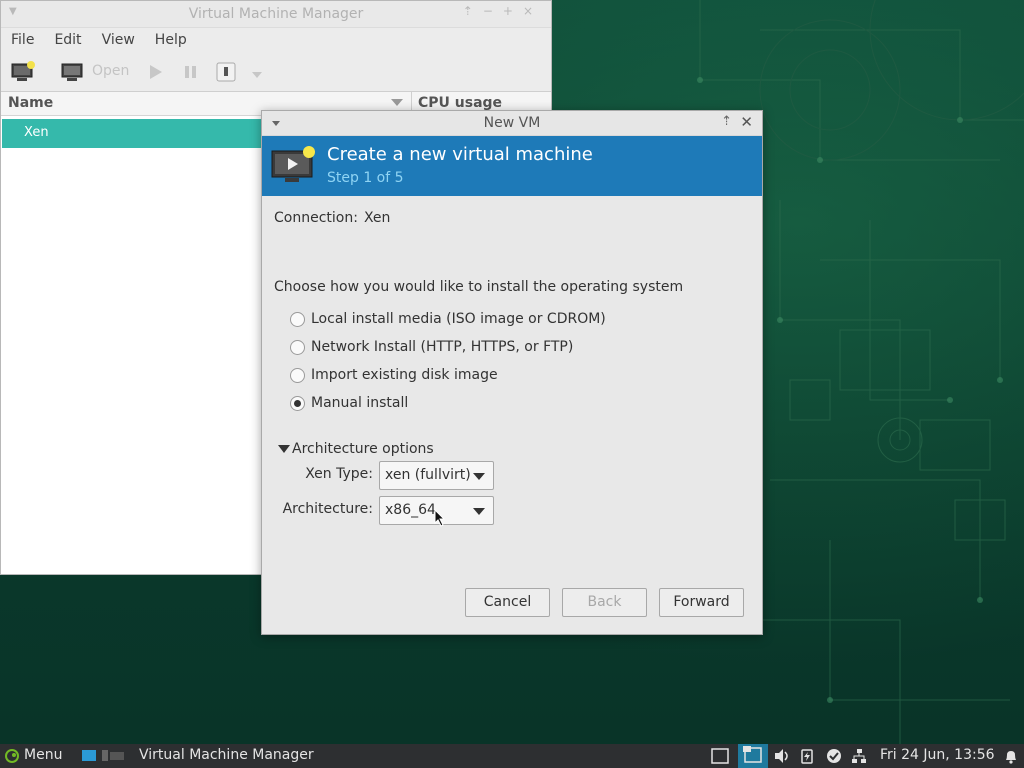  Describe the element at coordinates (428, 475) in the screenshot. I see `xen-type-value: xen (fullvirt)` at that location.